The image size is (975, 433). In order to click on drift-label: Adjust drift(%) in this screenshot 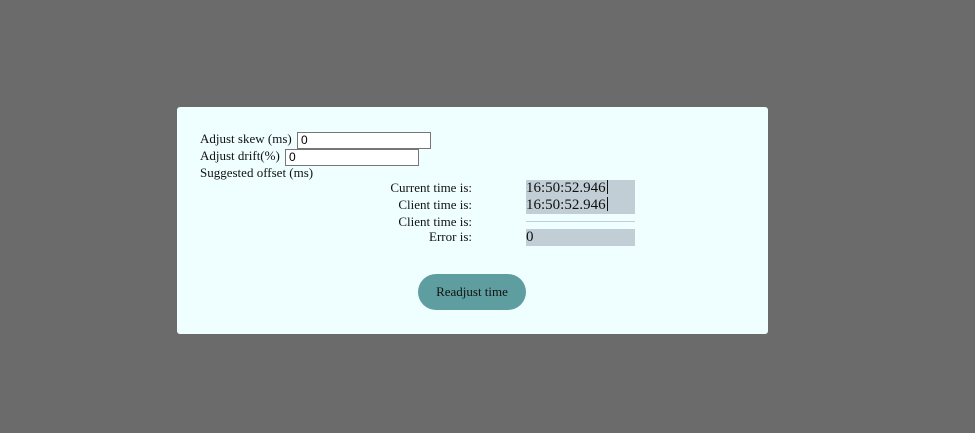, I will do `click(240, 155)`.